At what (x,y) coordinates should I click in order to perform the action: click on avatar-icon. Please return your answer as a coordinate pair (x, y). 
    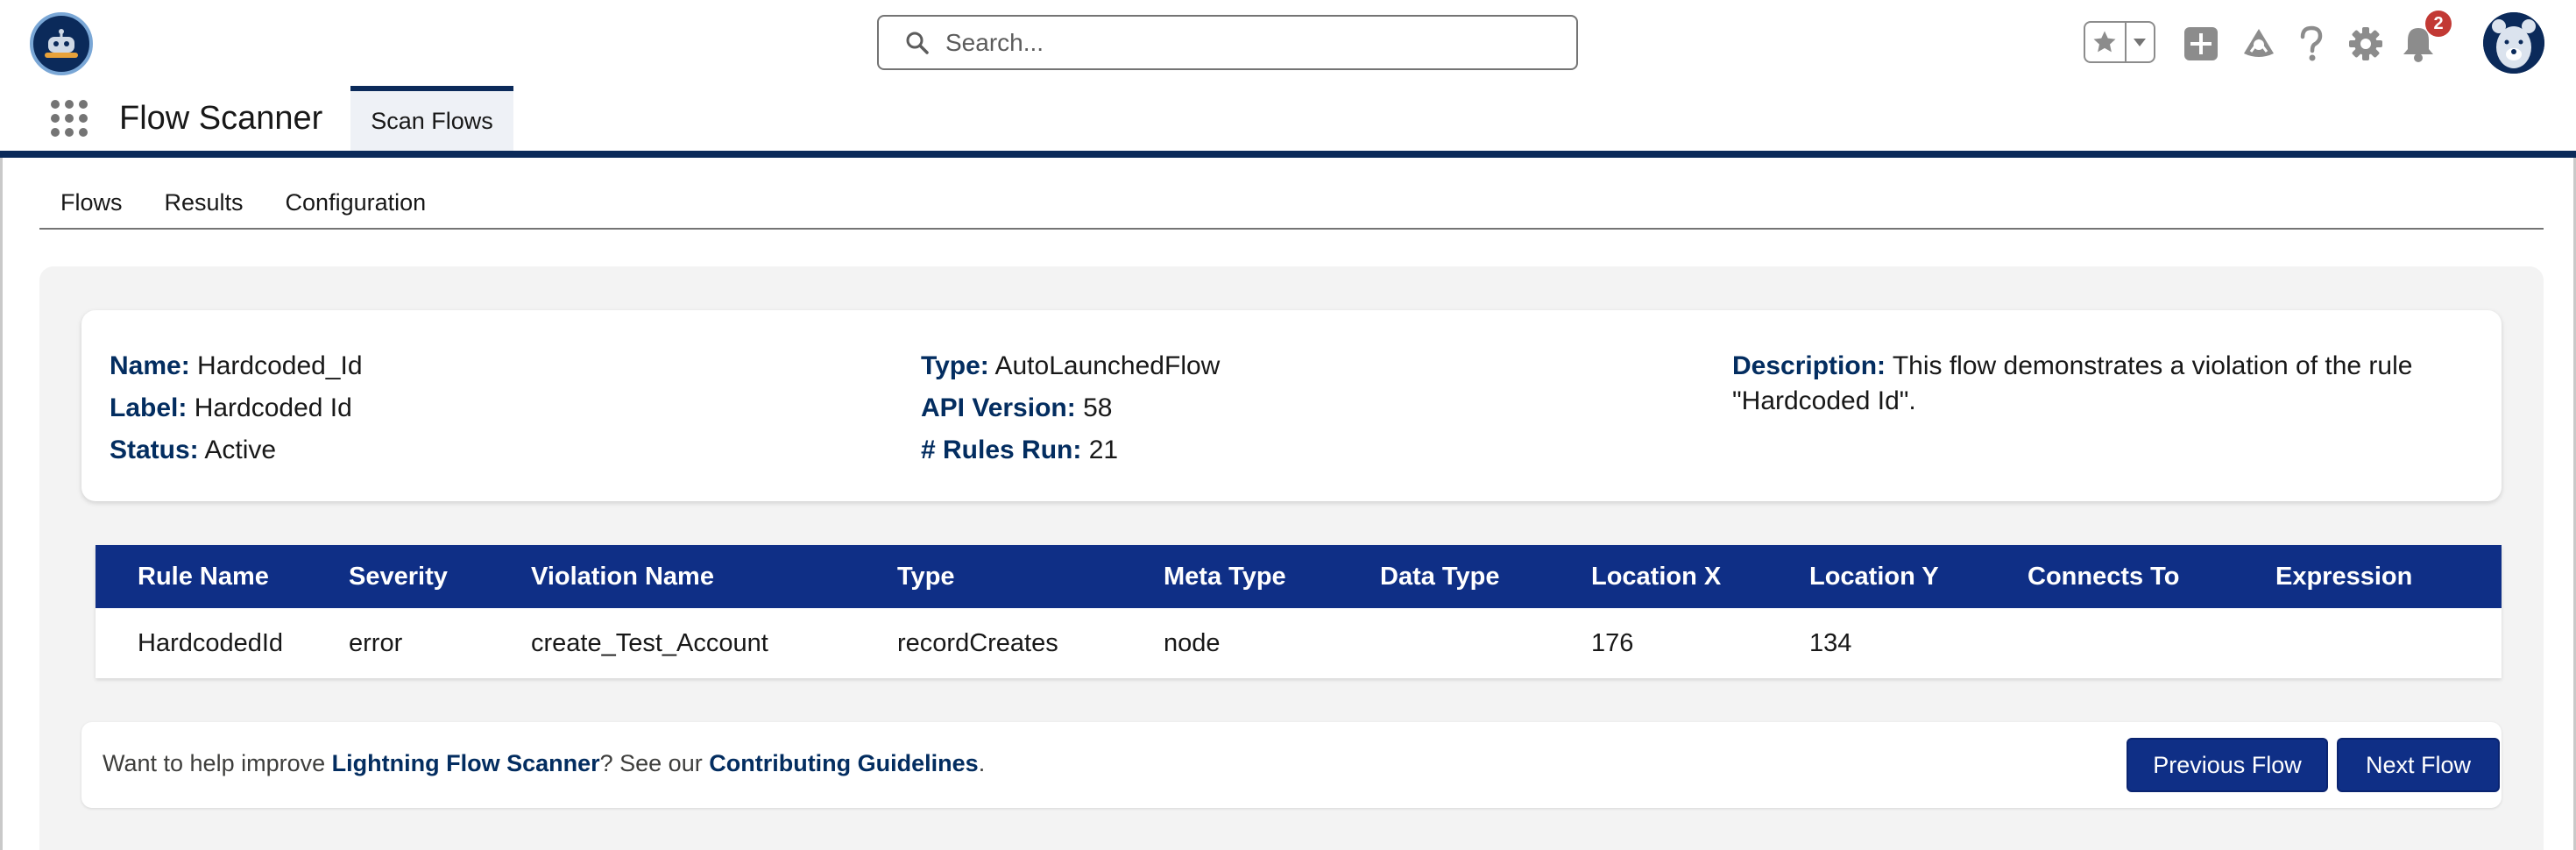
    Looking at the image, I should click on (2513, 43).